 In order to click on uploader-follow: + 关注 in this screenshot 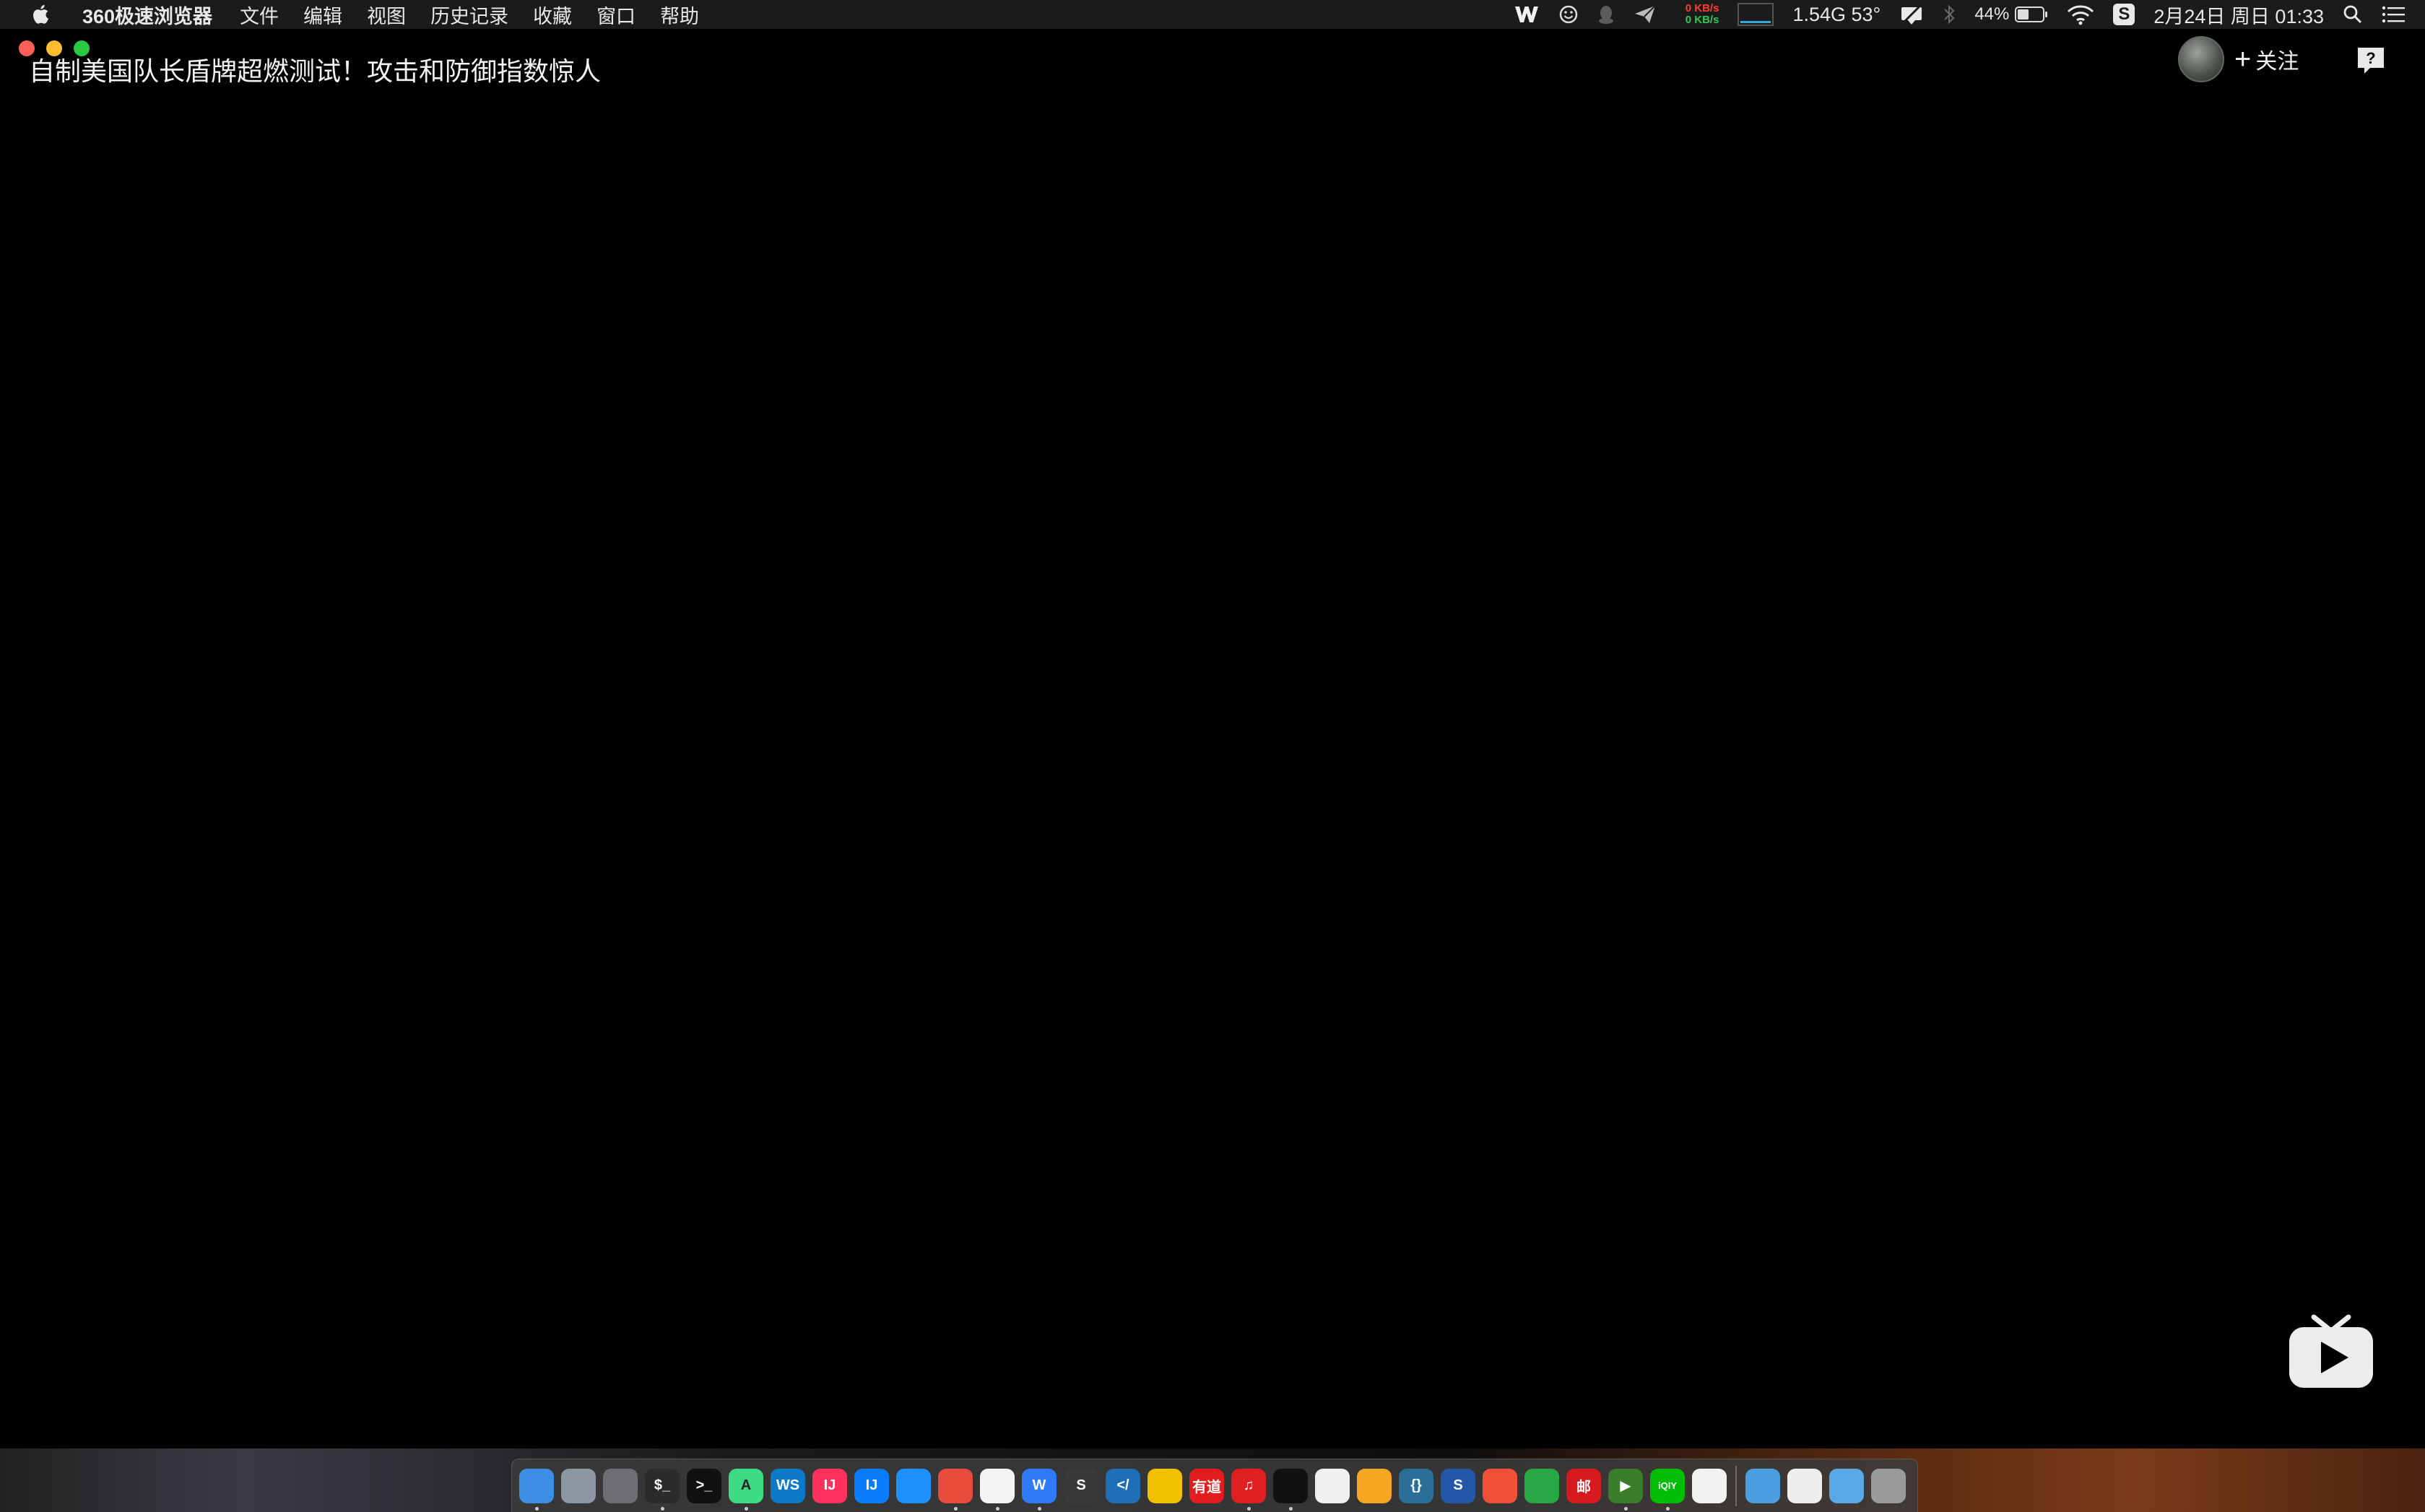, I will do `click(2239, 59)`.